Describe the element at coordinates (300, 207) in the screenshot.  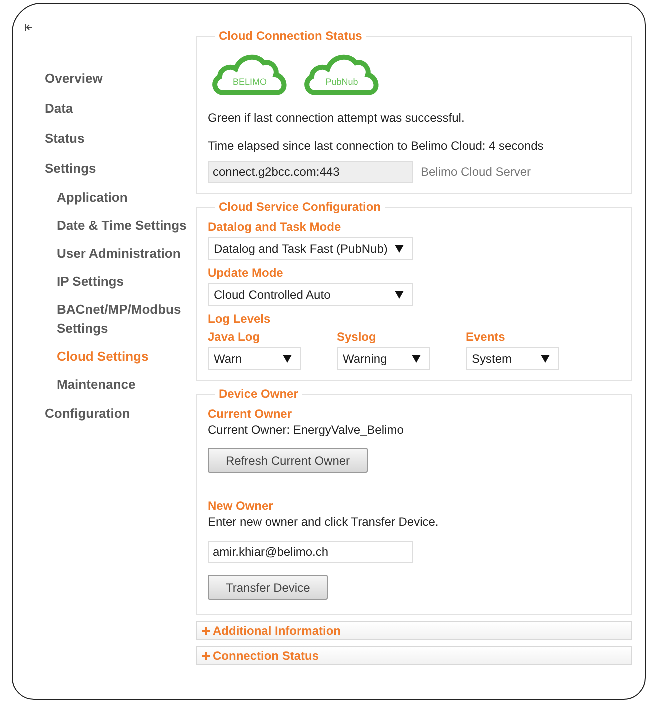
I see `section-title: Cloud Service Configuration` at that location.